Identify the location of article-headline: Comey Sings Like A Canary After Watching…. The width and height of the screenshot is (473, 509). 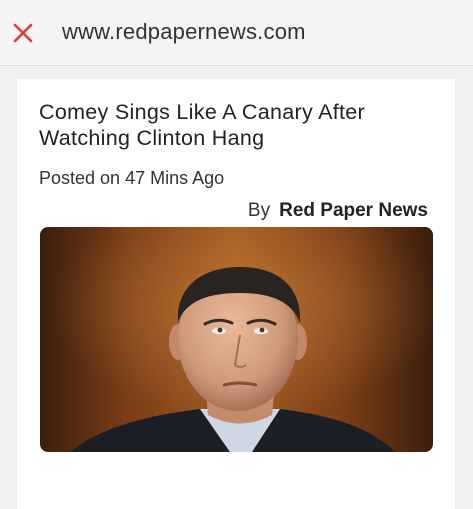
(239, 125).